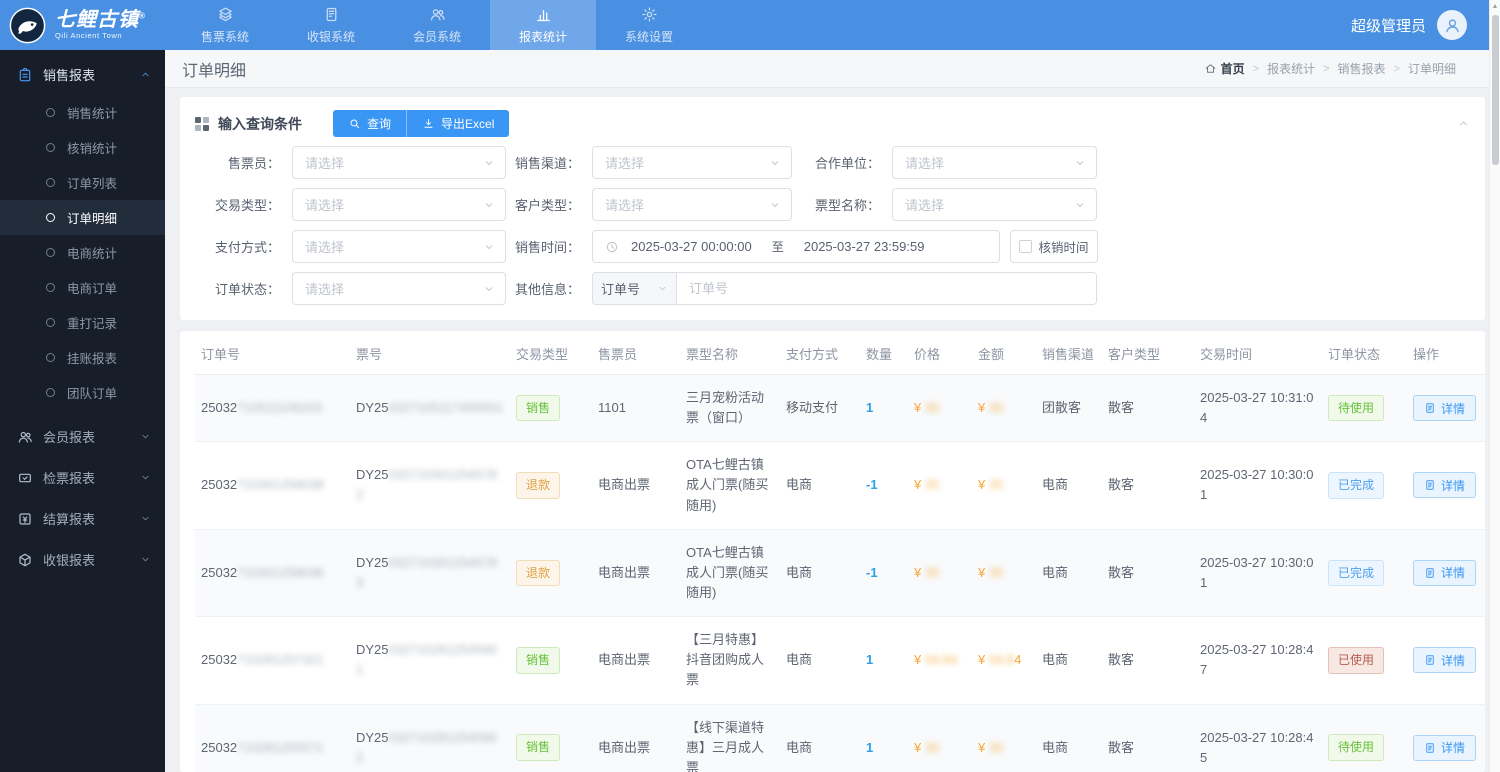 Image resolution: width=1500 pixels, height=772 pixels. What do you see at coordinates (1452, 25) in the screenshot?
I see `user-avatar` at bounding box center [1452, 25].